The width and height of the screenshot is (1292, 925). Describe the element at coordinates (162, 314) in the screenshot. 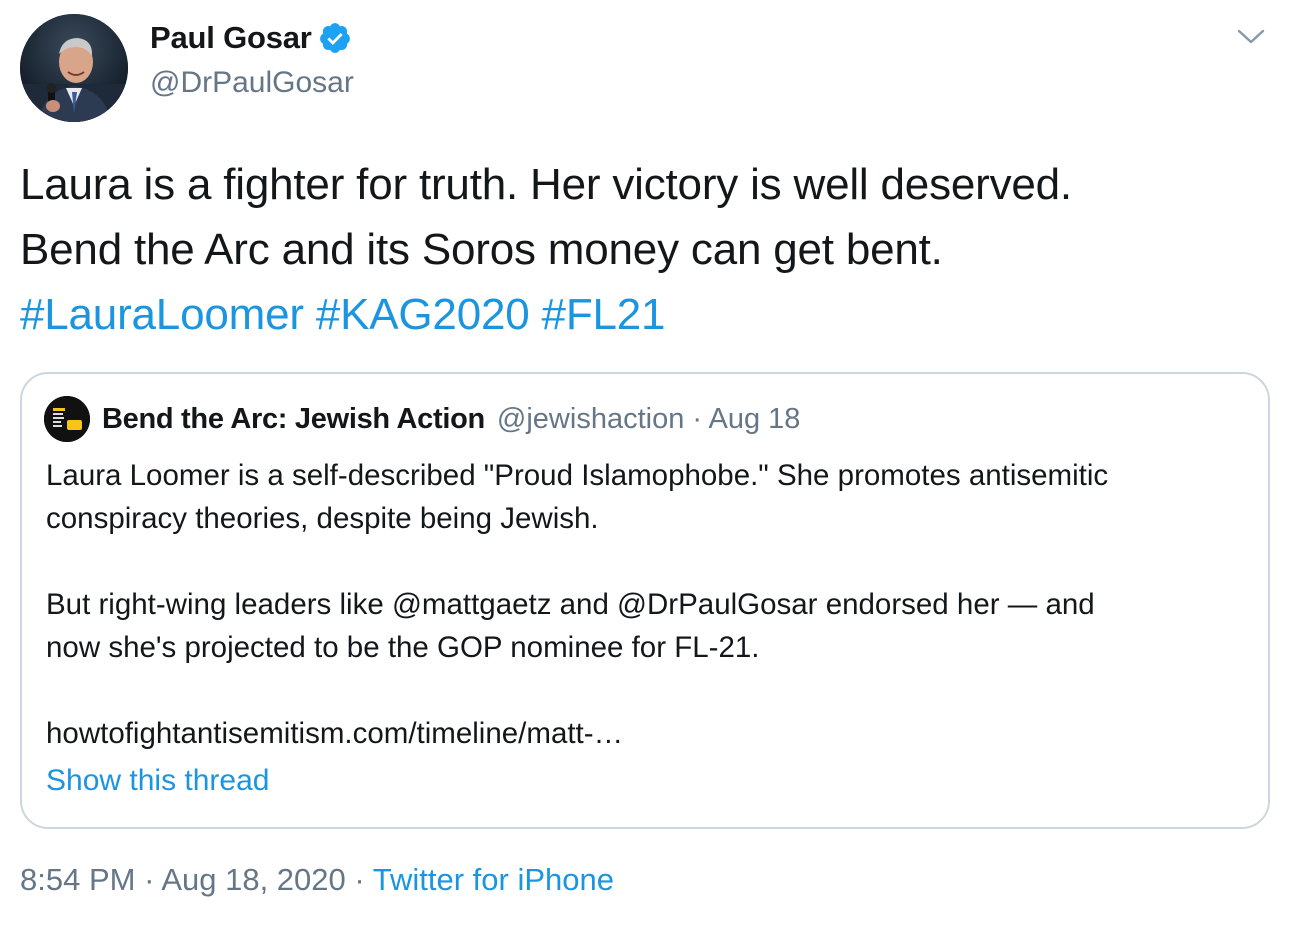

I see `hashtag-link: #LauraLoomer` at that location.